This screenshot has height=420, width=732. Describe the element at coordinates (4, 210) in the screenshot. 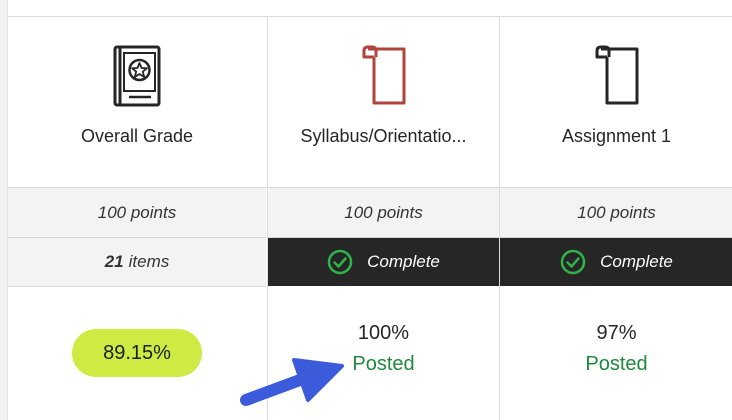

I see `left-gutter` at that location.